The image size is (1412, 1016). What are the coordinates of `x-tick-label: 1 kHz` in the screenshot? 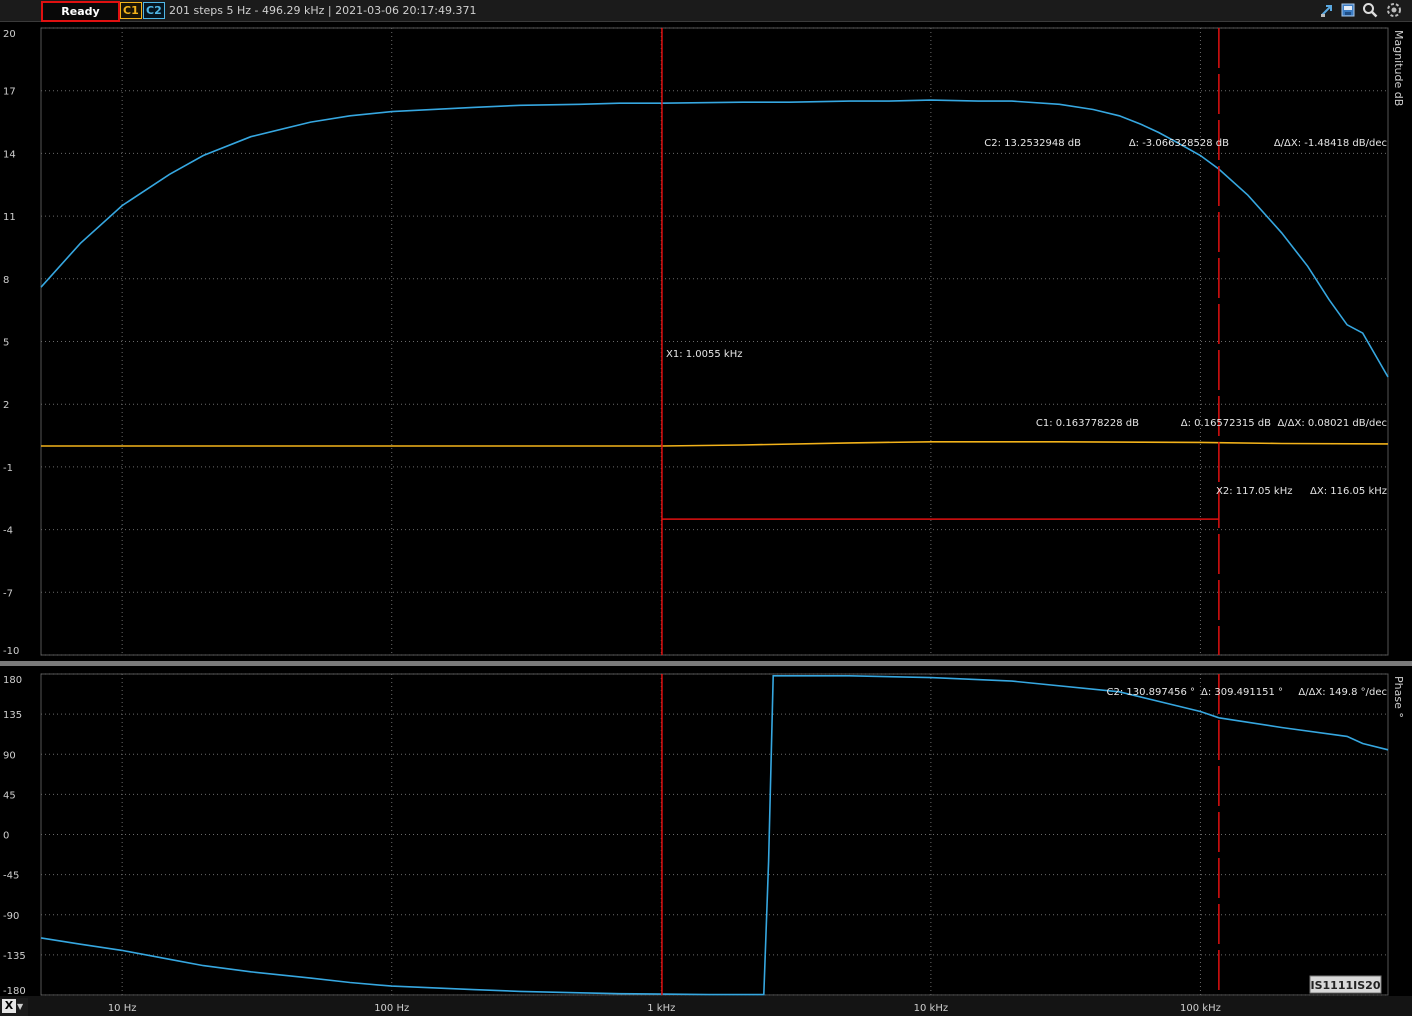 It's located at (661, 1008).